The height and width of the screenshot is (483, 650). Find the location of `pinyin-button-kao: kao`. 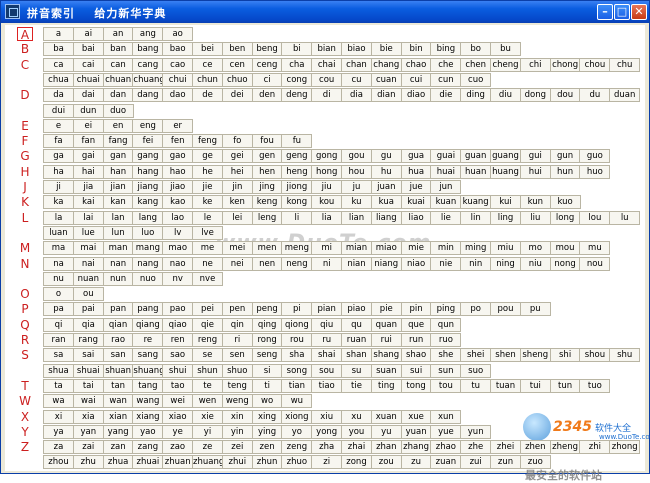

pinyin-button-kao: kao is located at coordinates (178, 202).